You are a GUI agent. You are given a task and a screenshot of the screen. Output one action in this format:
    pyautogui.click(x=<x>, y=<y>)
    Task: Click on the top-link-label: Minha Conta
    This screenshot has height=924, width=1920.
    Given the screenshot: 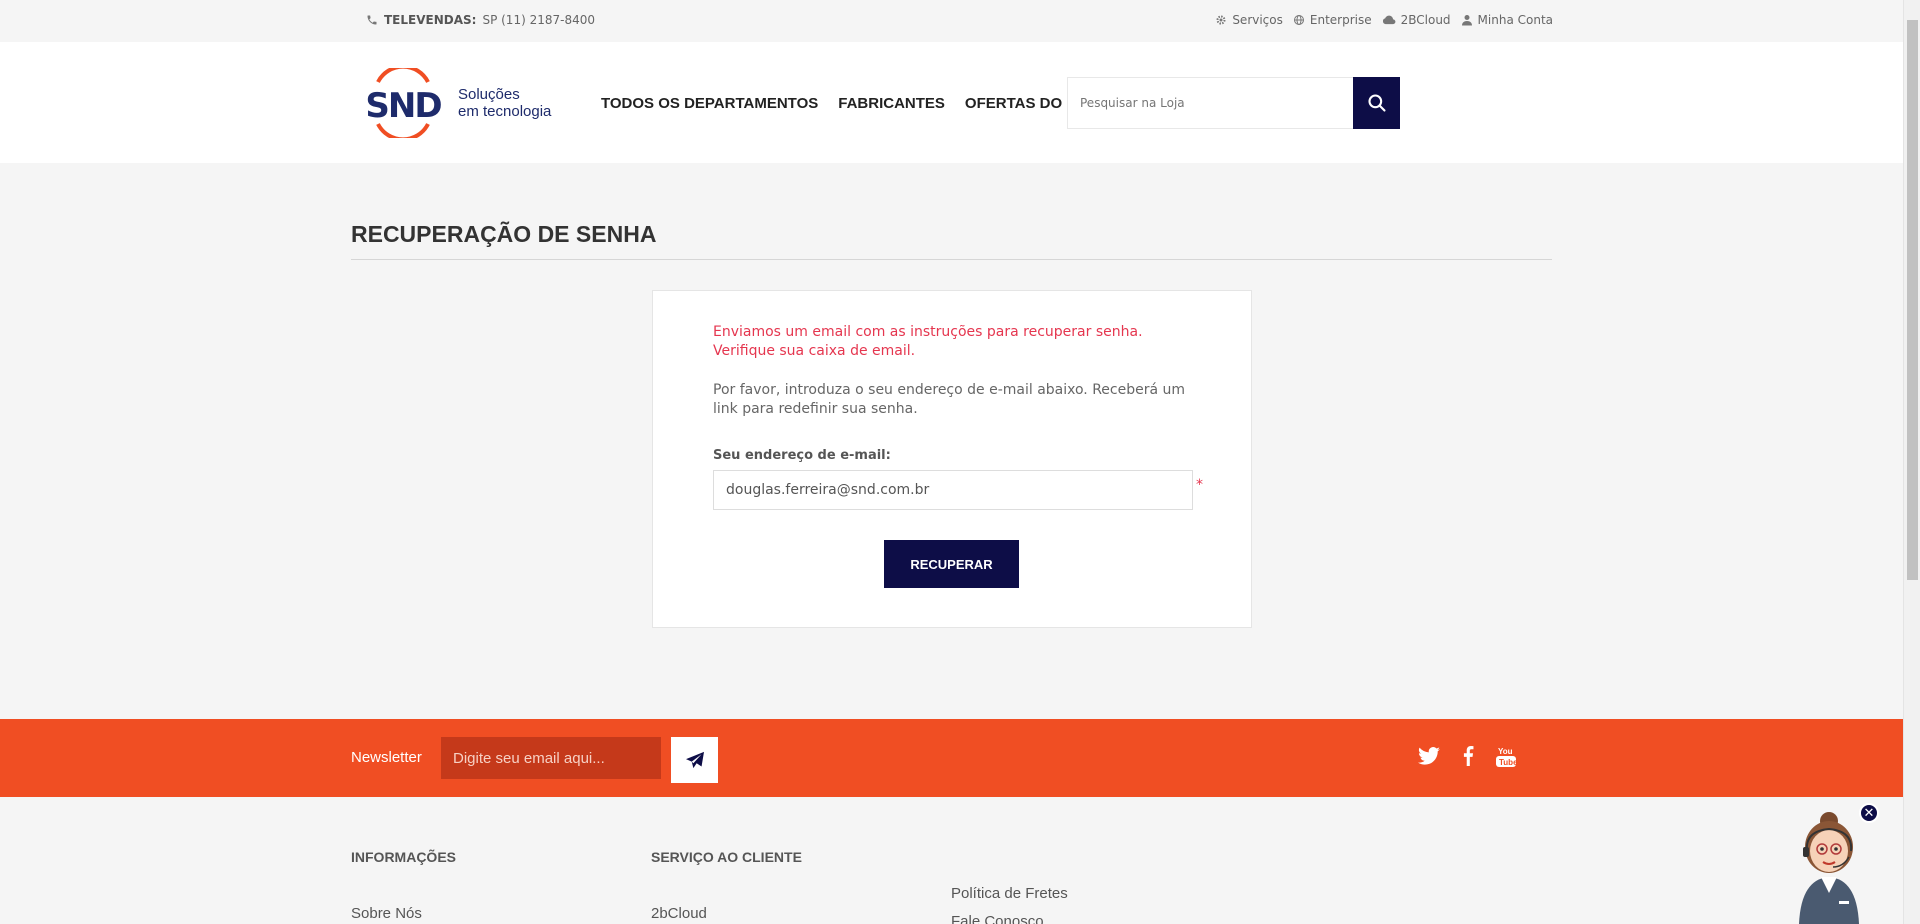 What is the action you would take?
    pyautogui.click(x=1515, y=20)
    